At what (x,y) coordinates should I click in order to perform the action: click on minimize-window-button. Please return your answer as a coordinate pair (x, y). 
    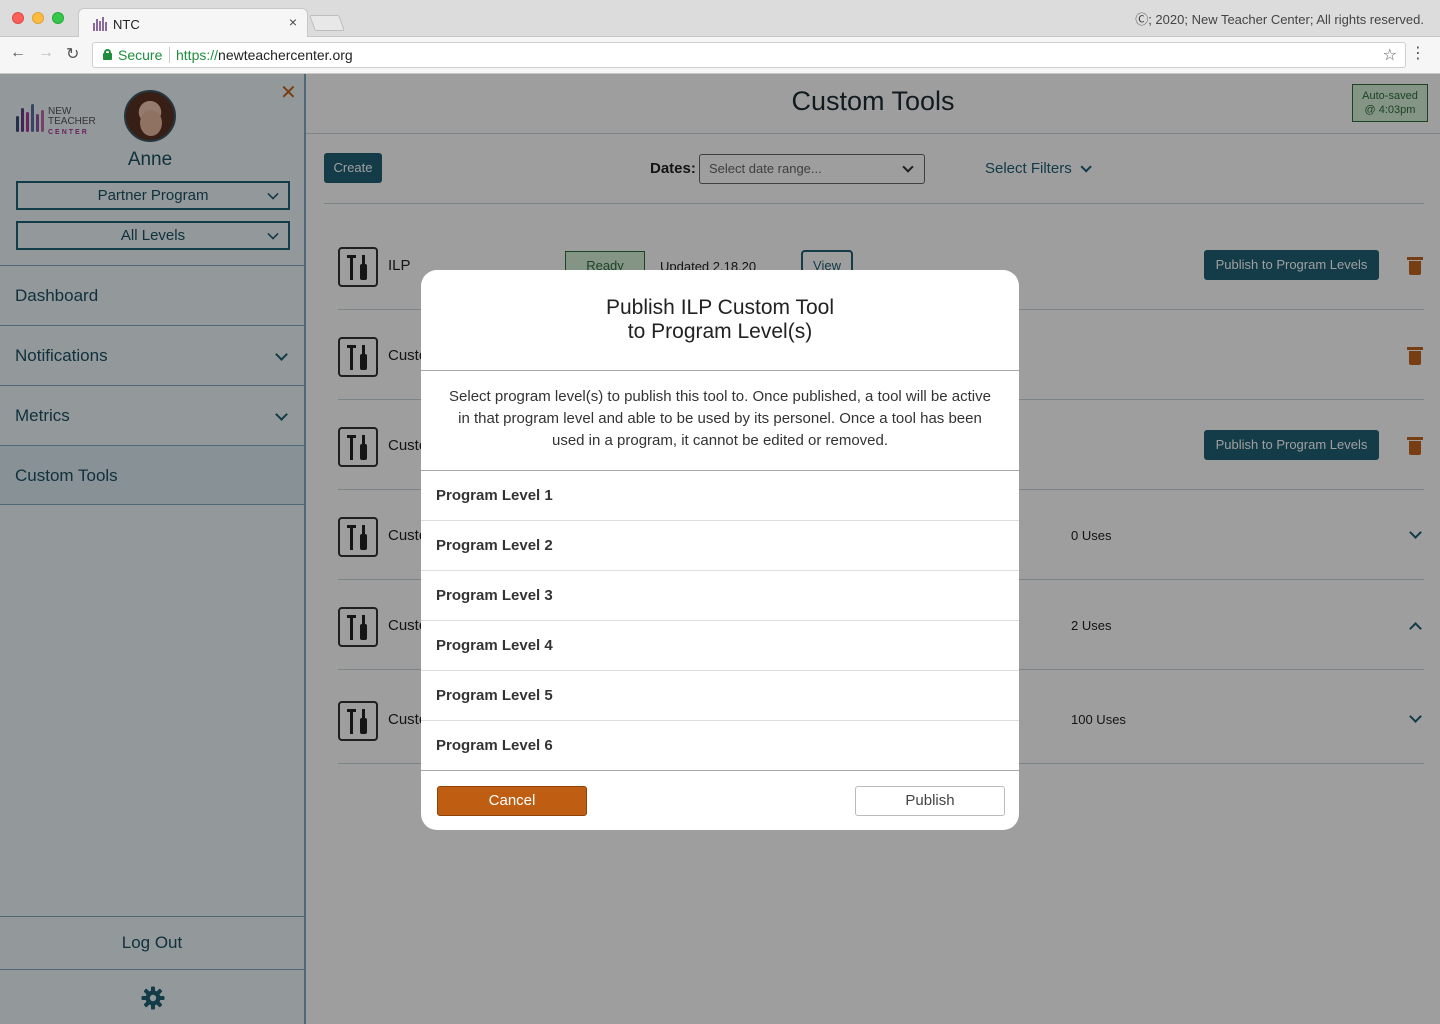
    Looking at the image, I should click on (38, 18).